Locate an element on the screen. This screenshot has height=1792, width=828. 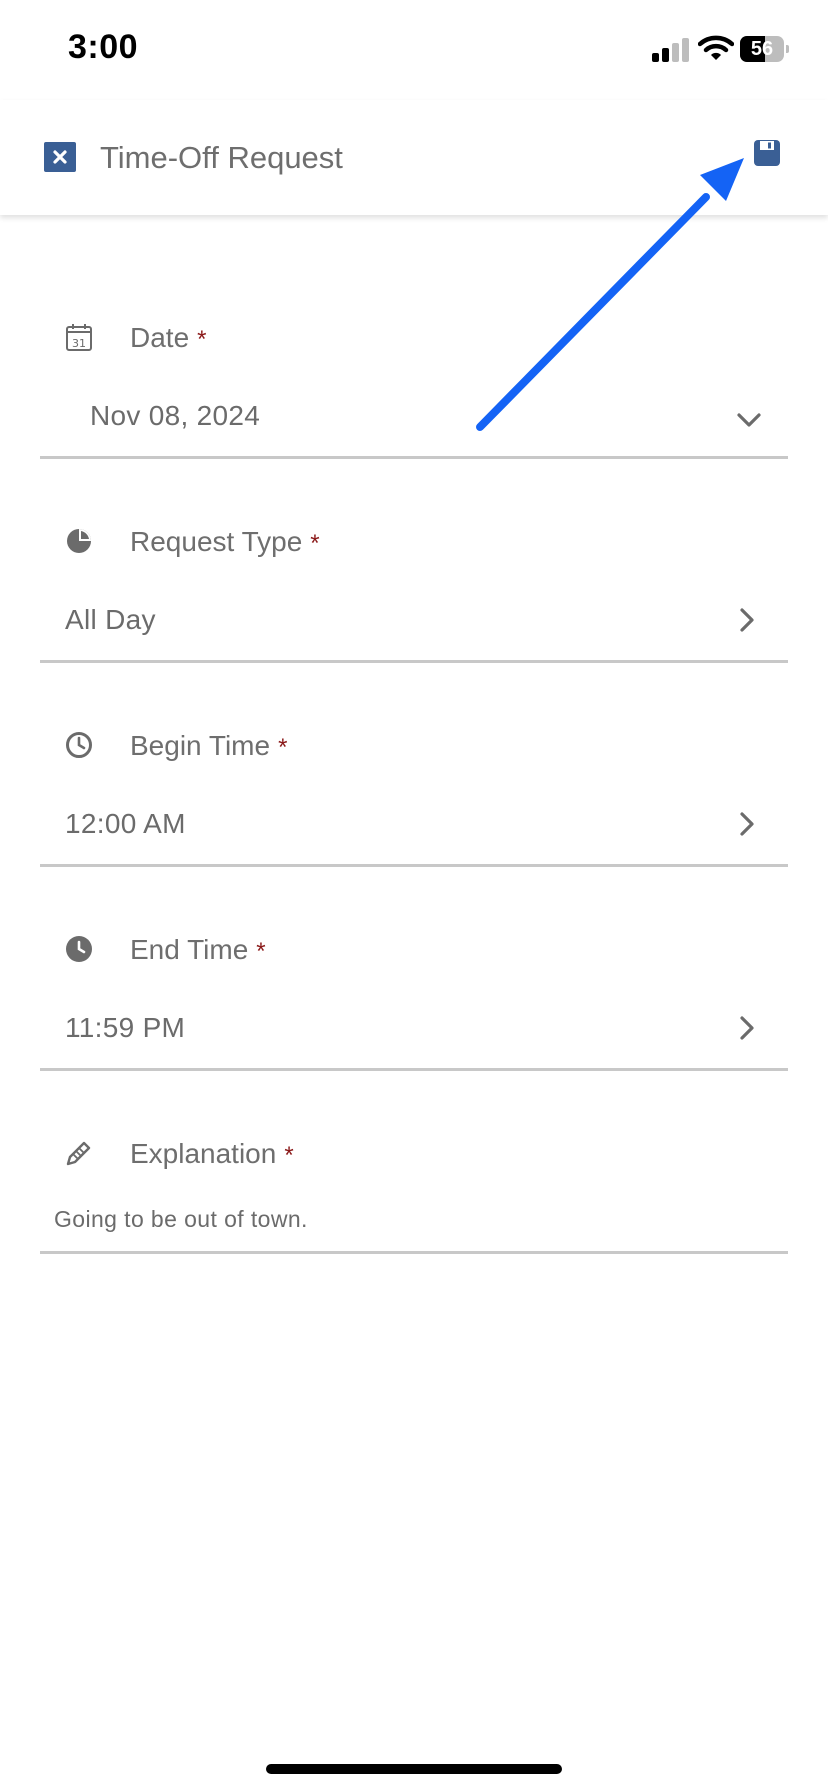
explanation-value: Going to be out of town. is located at coordinates (181, 1219).